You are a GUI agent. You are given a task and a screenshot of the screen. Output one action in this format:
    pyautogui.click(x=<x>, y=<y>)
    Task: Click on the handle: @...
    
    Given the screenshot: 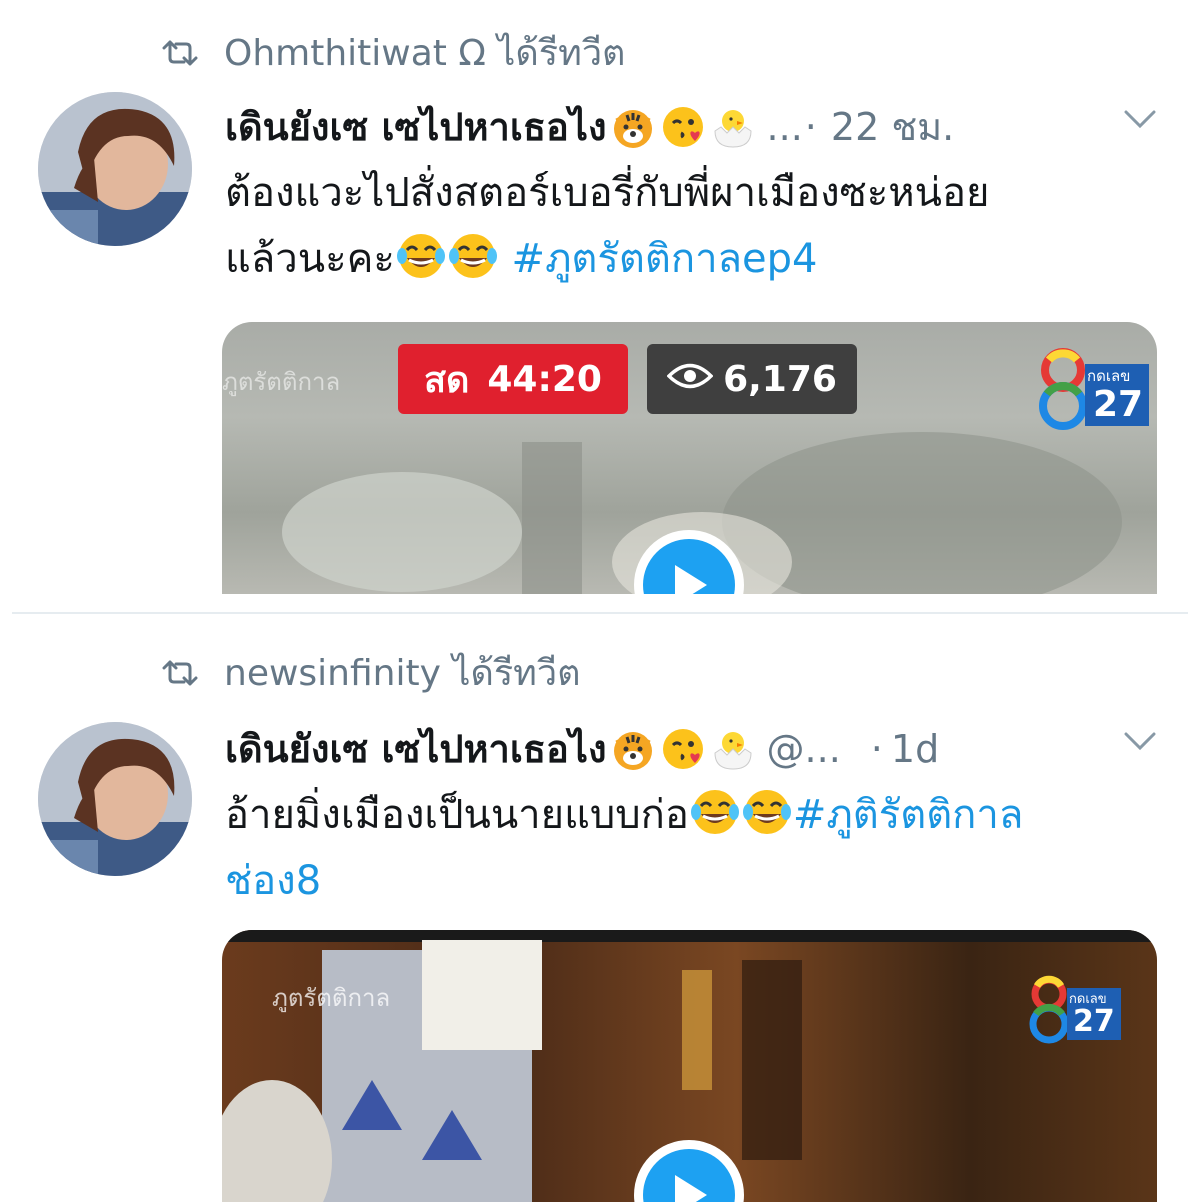 What is the action you would take?
    pyautogui.click(x=804, y=749)
    